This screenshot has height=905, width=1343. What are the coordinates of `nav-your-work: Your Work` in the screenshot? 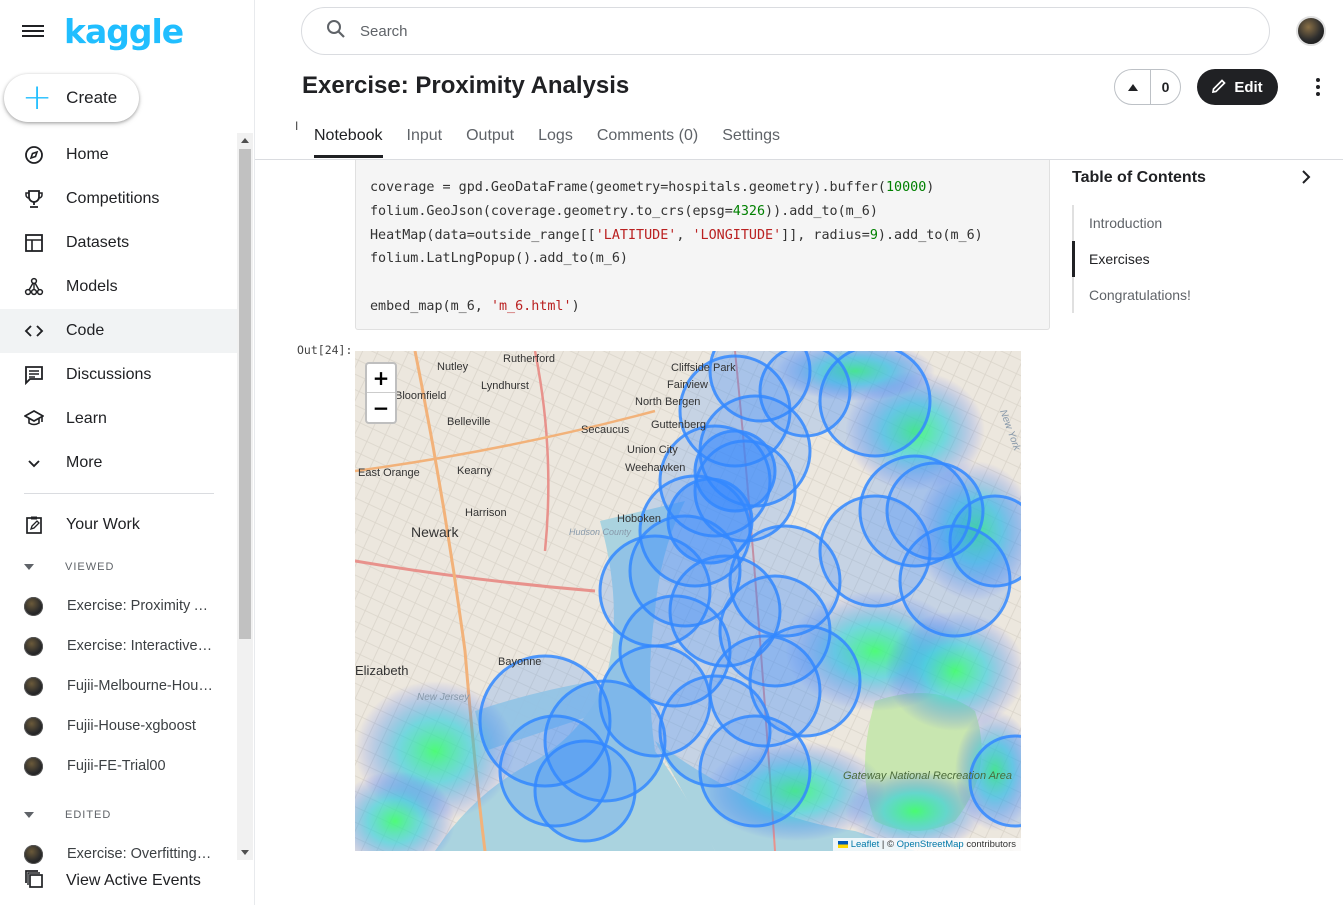 It's located at (118, 525).